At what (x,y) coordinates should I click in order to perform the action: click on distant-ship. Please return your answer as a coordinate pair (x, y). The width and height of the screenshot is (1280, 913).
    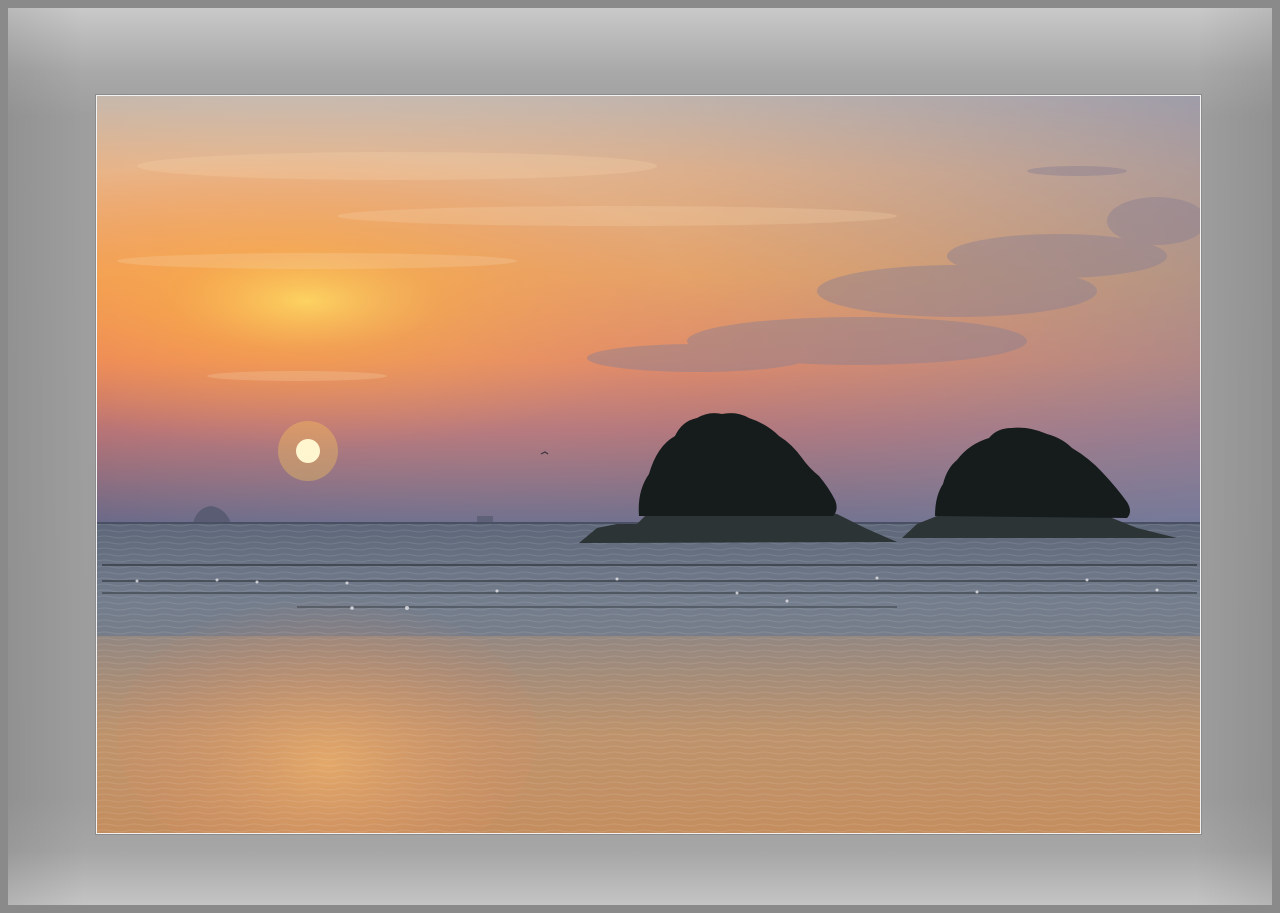
    Looking at the image, I should click on (485, 519).